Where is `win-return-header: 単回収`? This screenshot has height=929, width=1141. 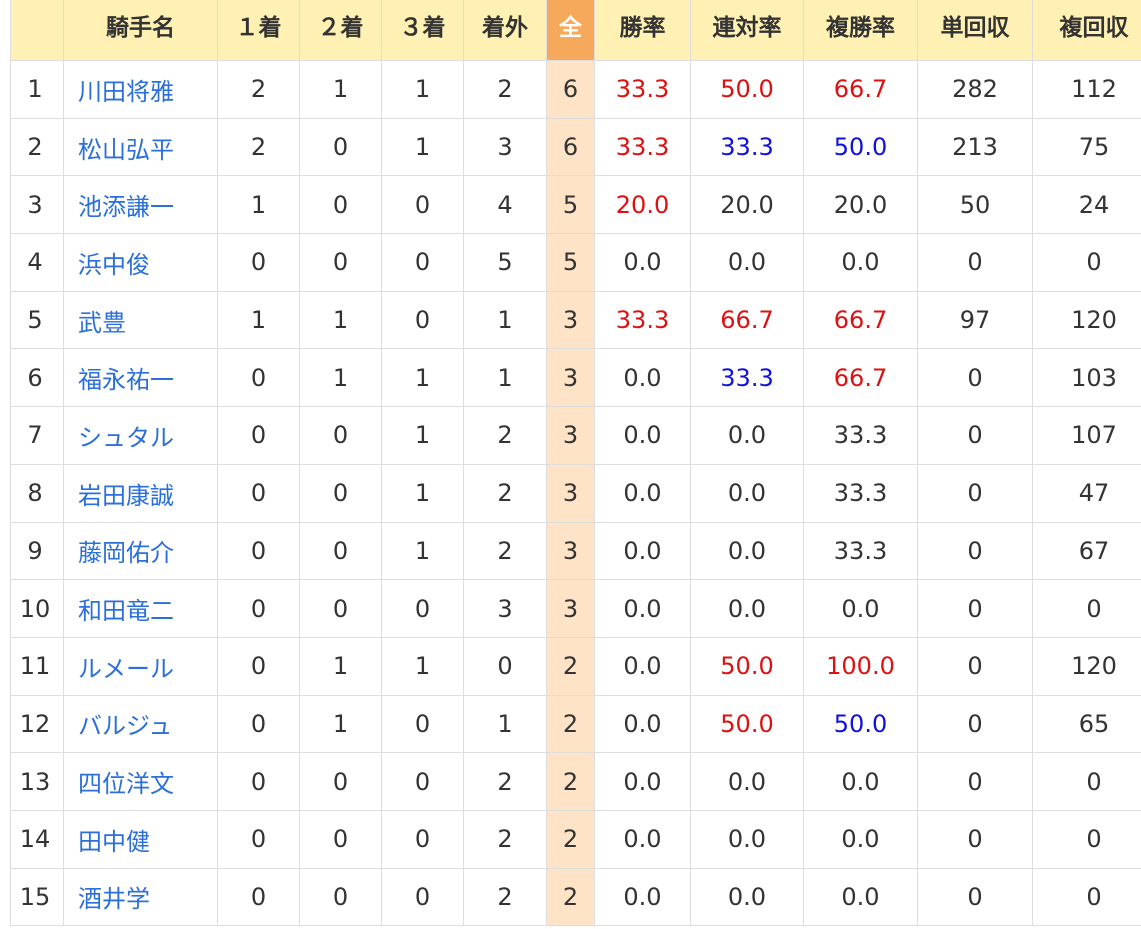
win-return-header: 単回収 is located at coordinates (975, 30).